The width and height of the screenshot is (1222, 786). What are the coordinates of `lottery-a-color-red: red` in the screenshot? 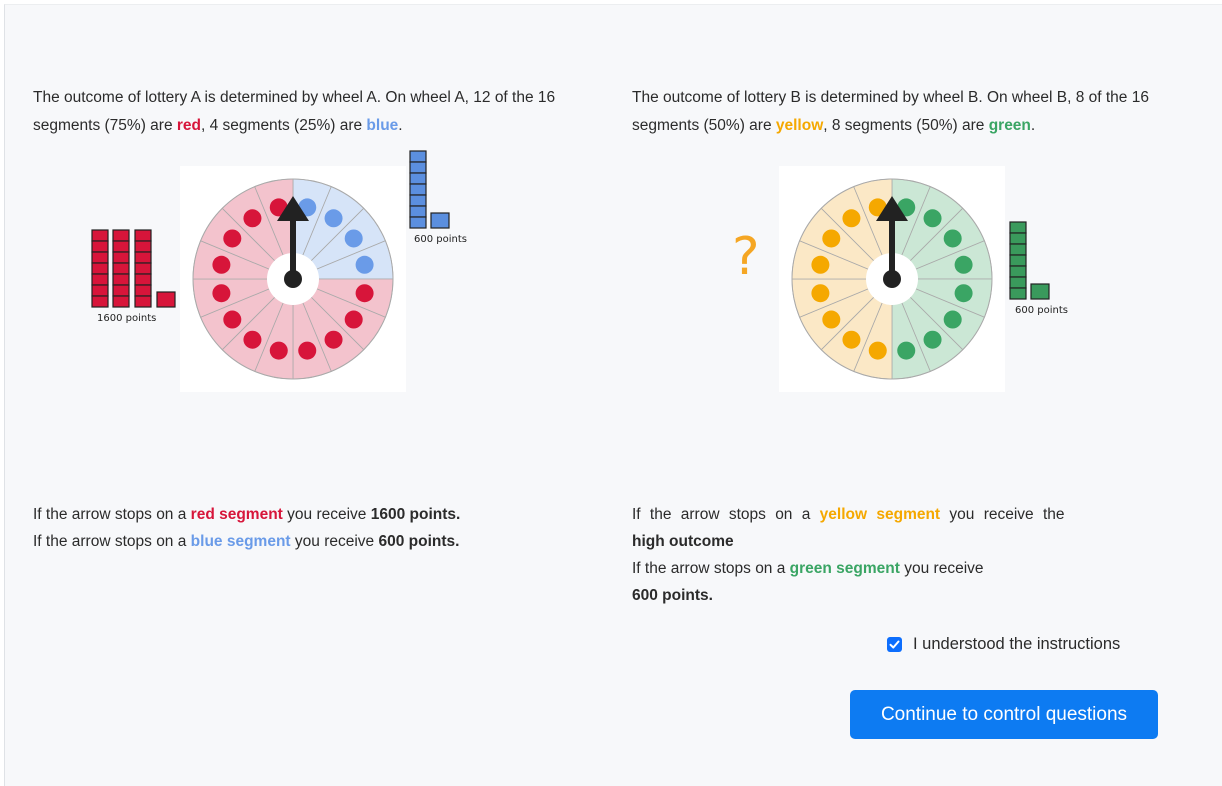 It's located at (188, 125).